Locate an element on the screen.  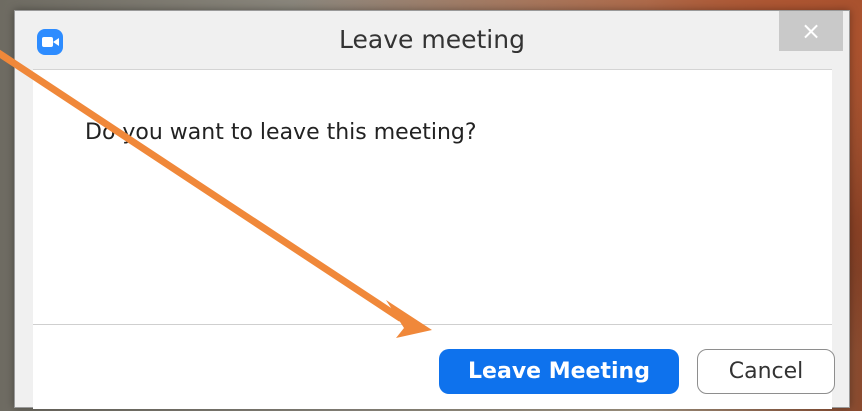
dialog-title: Leave meeting is located at coordinates (432, 39).